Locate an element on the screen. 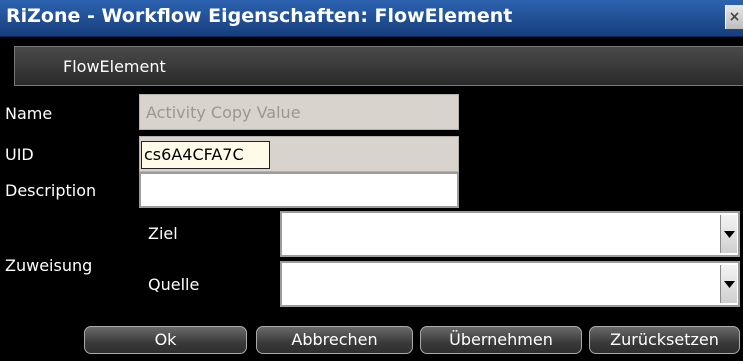 The width and height of the screenshot is (743, 361). reset-button: Zurücksetzen is located at coordinates (664, 340).